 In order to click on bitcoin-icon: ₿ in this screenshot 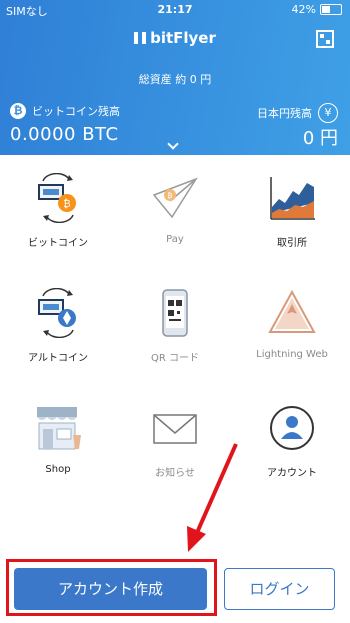, I will do `click(18, 111)`.